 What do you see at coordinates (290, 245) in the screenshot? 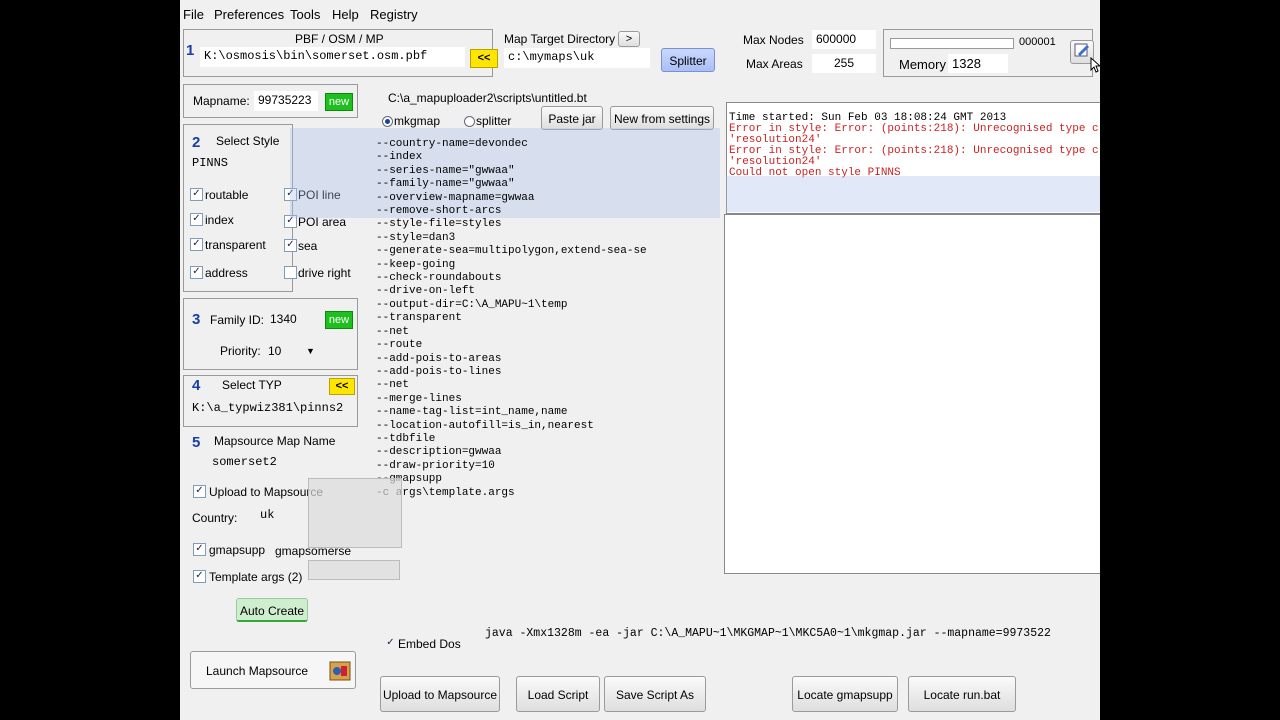
I see `sea-checkbox: ✓` at bounding box center [290, 245].